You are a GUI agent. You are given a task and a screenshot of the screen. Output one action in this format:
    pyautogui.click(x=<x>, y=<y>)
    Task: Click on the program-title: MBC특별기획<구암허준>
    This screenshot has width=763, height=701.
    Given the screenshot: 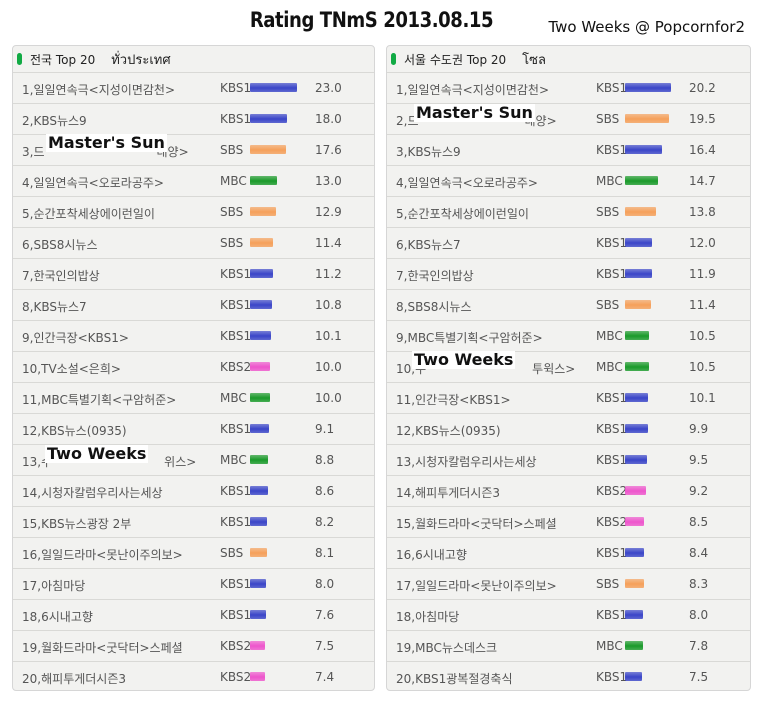 What is the action you would take?
    pyautogui.click(x=475, y=338)
    